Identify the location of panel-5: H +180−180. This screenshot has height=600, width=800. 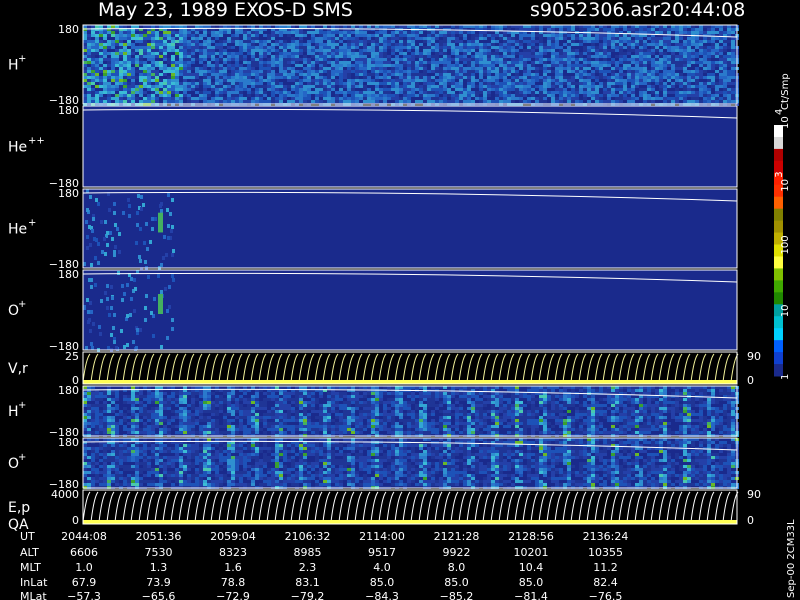
(373, 411).